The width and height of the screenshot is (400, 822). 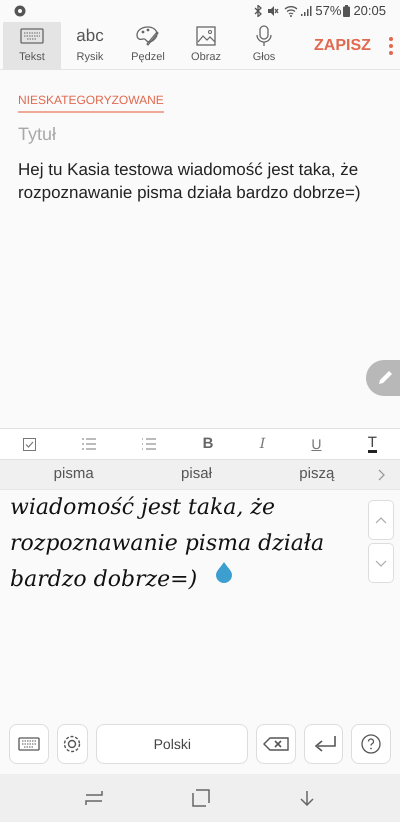 I want to click on battery-level: 57%, so click(x=328, y=11).